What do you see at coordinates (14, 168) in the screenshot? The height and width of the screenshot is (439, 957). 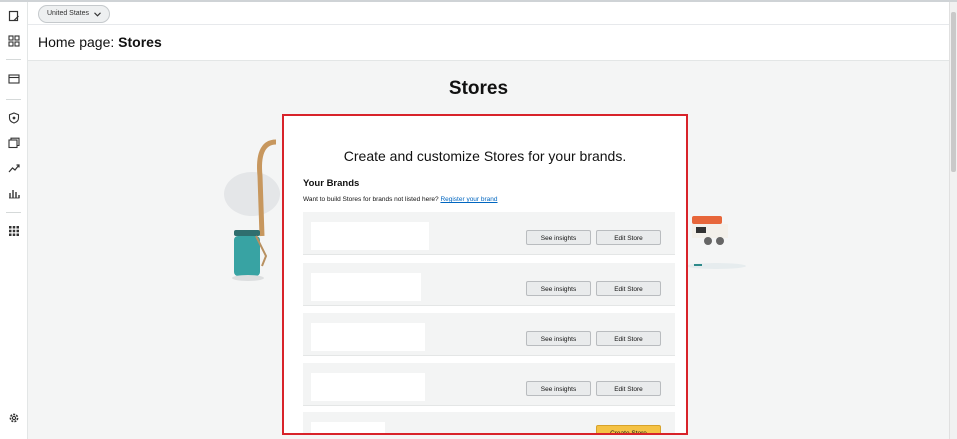 I see `trend-icon` at bounding box center [14, 168].